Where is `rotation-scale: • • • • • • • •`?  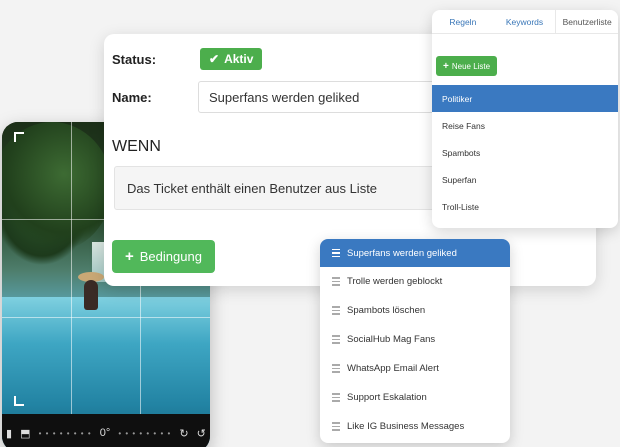 rotation-scale: • • • • • • • • is located at coordinates (65, 433).